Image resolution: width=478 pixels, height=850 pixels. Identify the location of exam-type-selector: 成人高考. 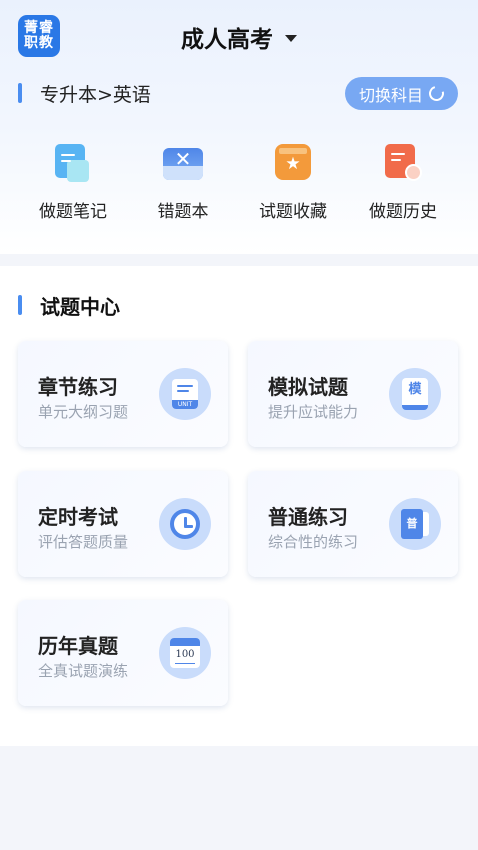
(239, 37).